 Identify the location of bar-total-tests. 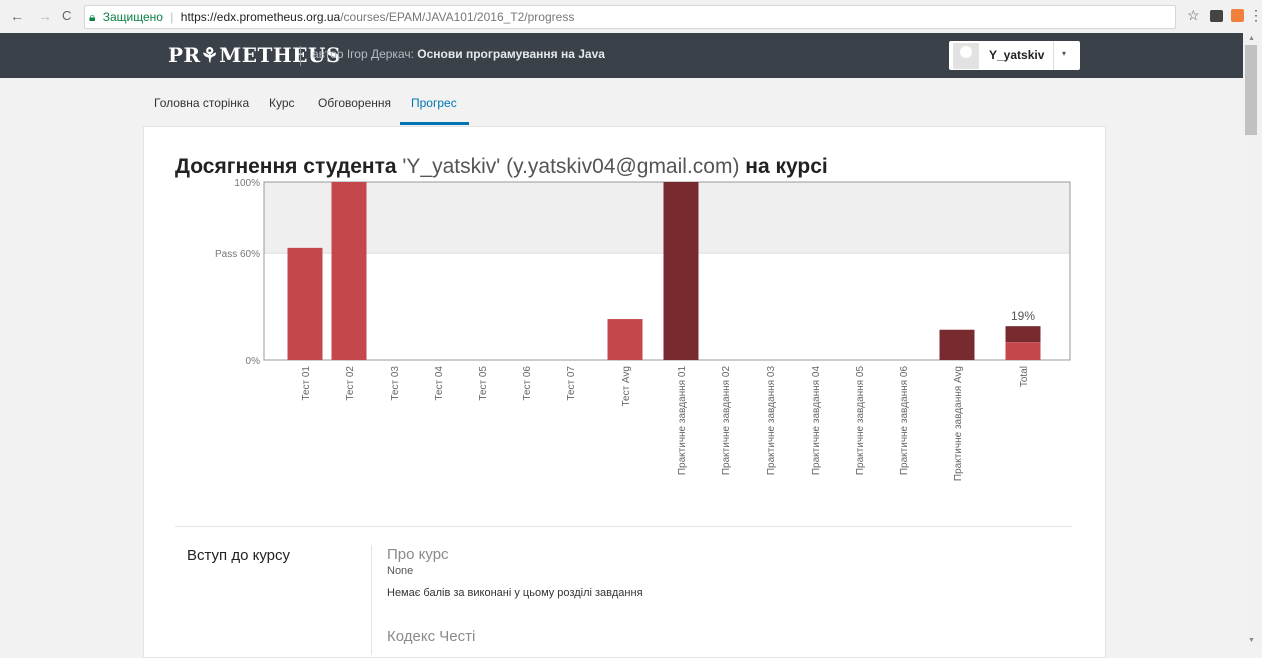
(1023, 351).